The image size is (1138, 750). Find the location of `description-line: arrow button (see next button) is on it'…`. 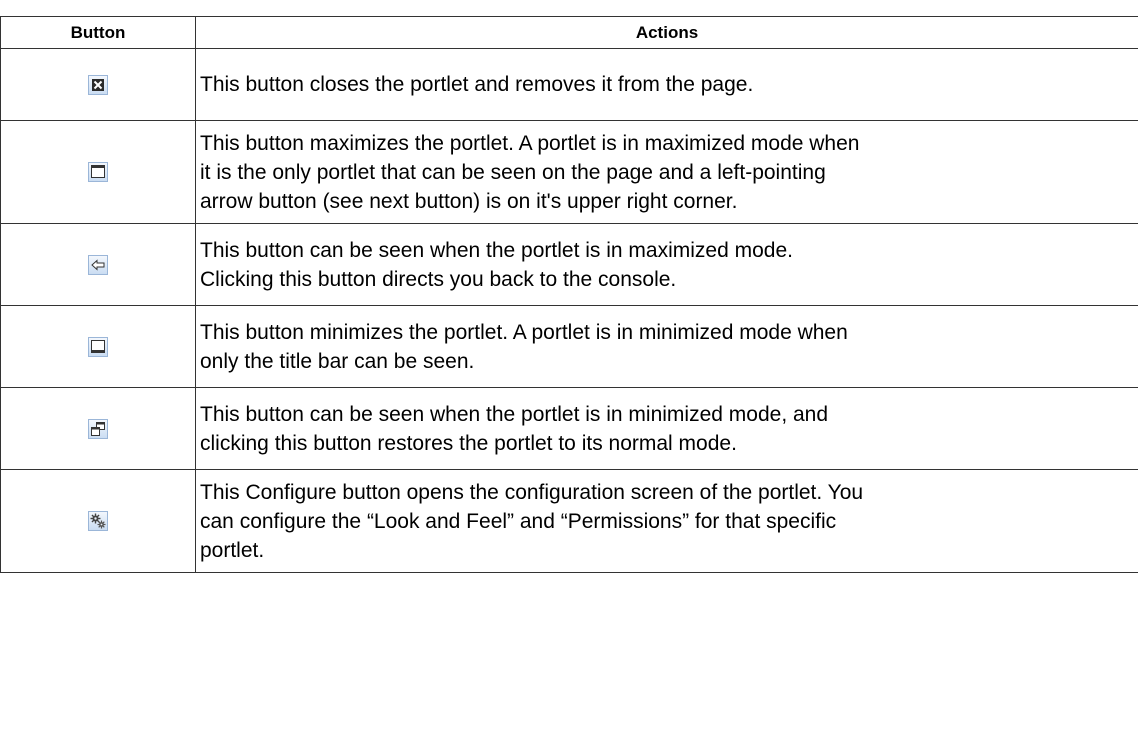

description-line: arrow button (see next button) is on it'… is located at coordinates (469, 201).